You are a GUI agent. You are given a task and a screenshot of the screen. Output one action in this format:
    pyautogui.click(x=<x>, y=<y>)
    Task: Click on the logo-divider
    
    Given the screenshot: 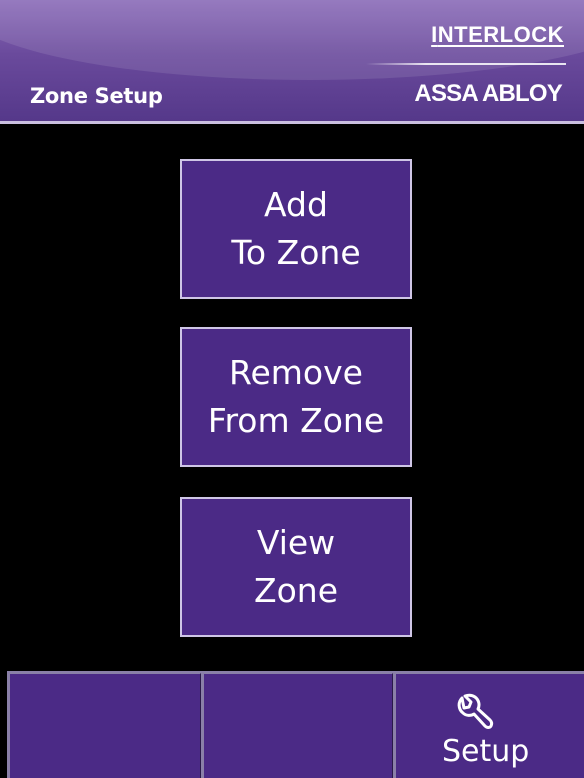 What is the action you would take?
    pyautogui.click(x=466, y=64)
    